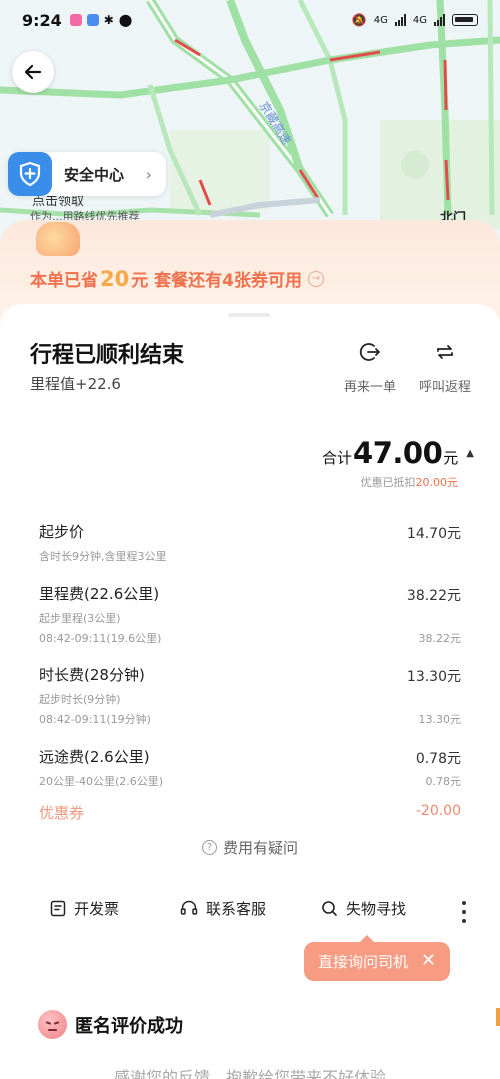  Describe the element at coordinates (359, 20) in the screenshot. I see `mute-icon: 🔕` at that location.